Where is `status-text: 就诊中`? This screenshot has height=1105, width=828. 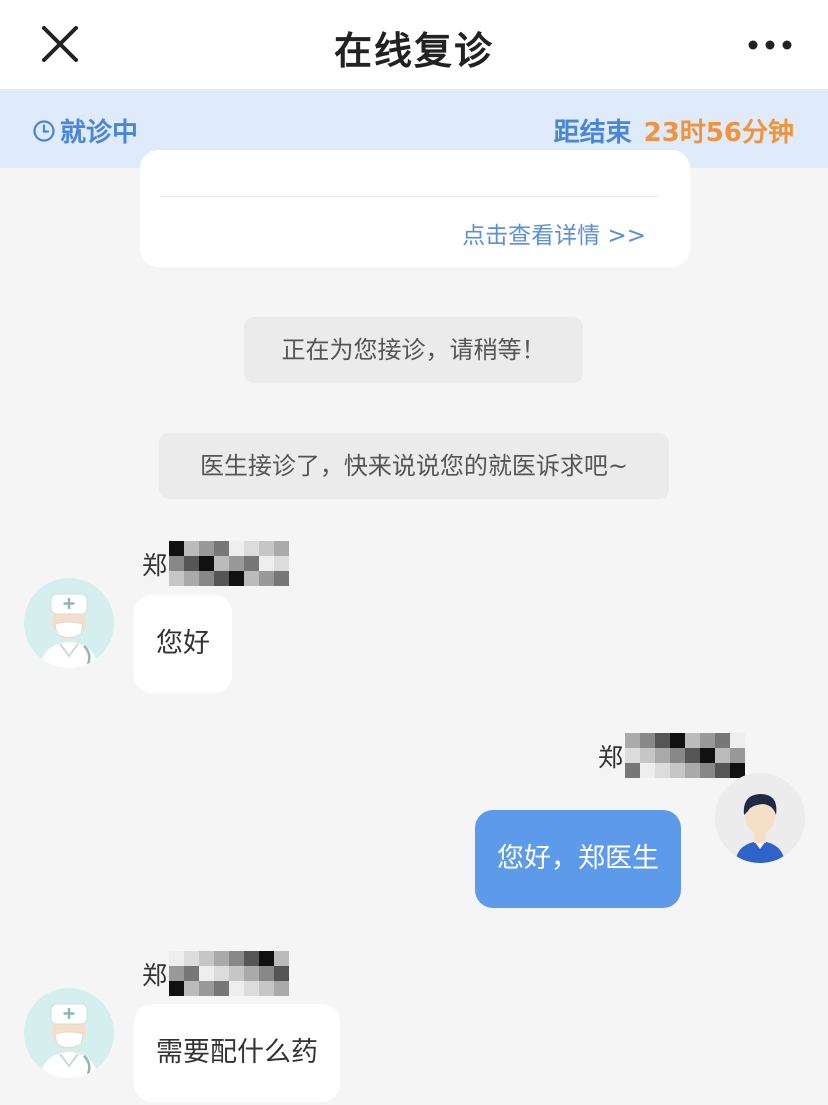 status-text: 就诊中 is located at coordinates (99, 133).